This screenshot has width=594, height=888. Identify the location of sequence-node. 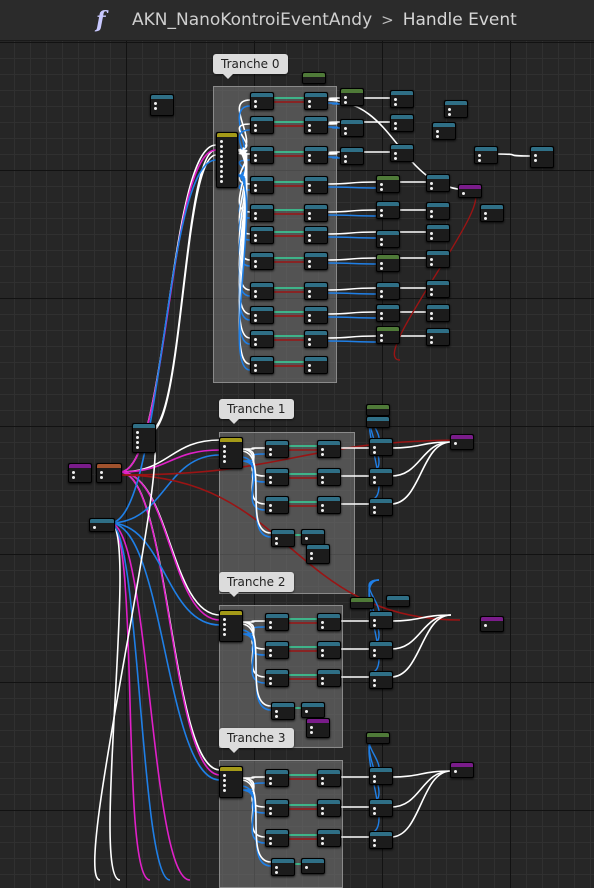
(144, 438).